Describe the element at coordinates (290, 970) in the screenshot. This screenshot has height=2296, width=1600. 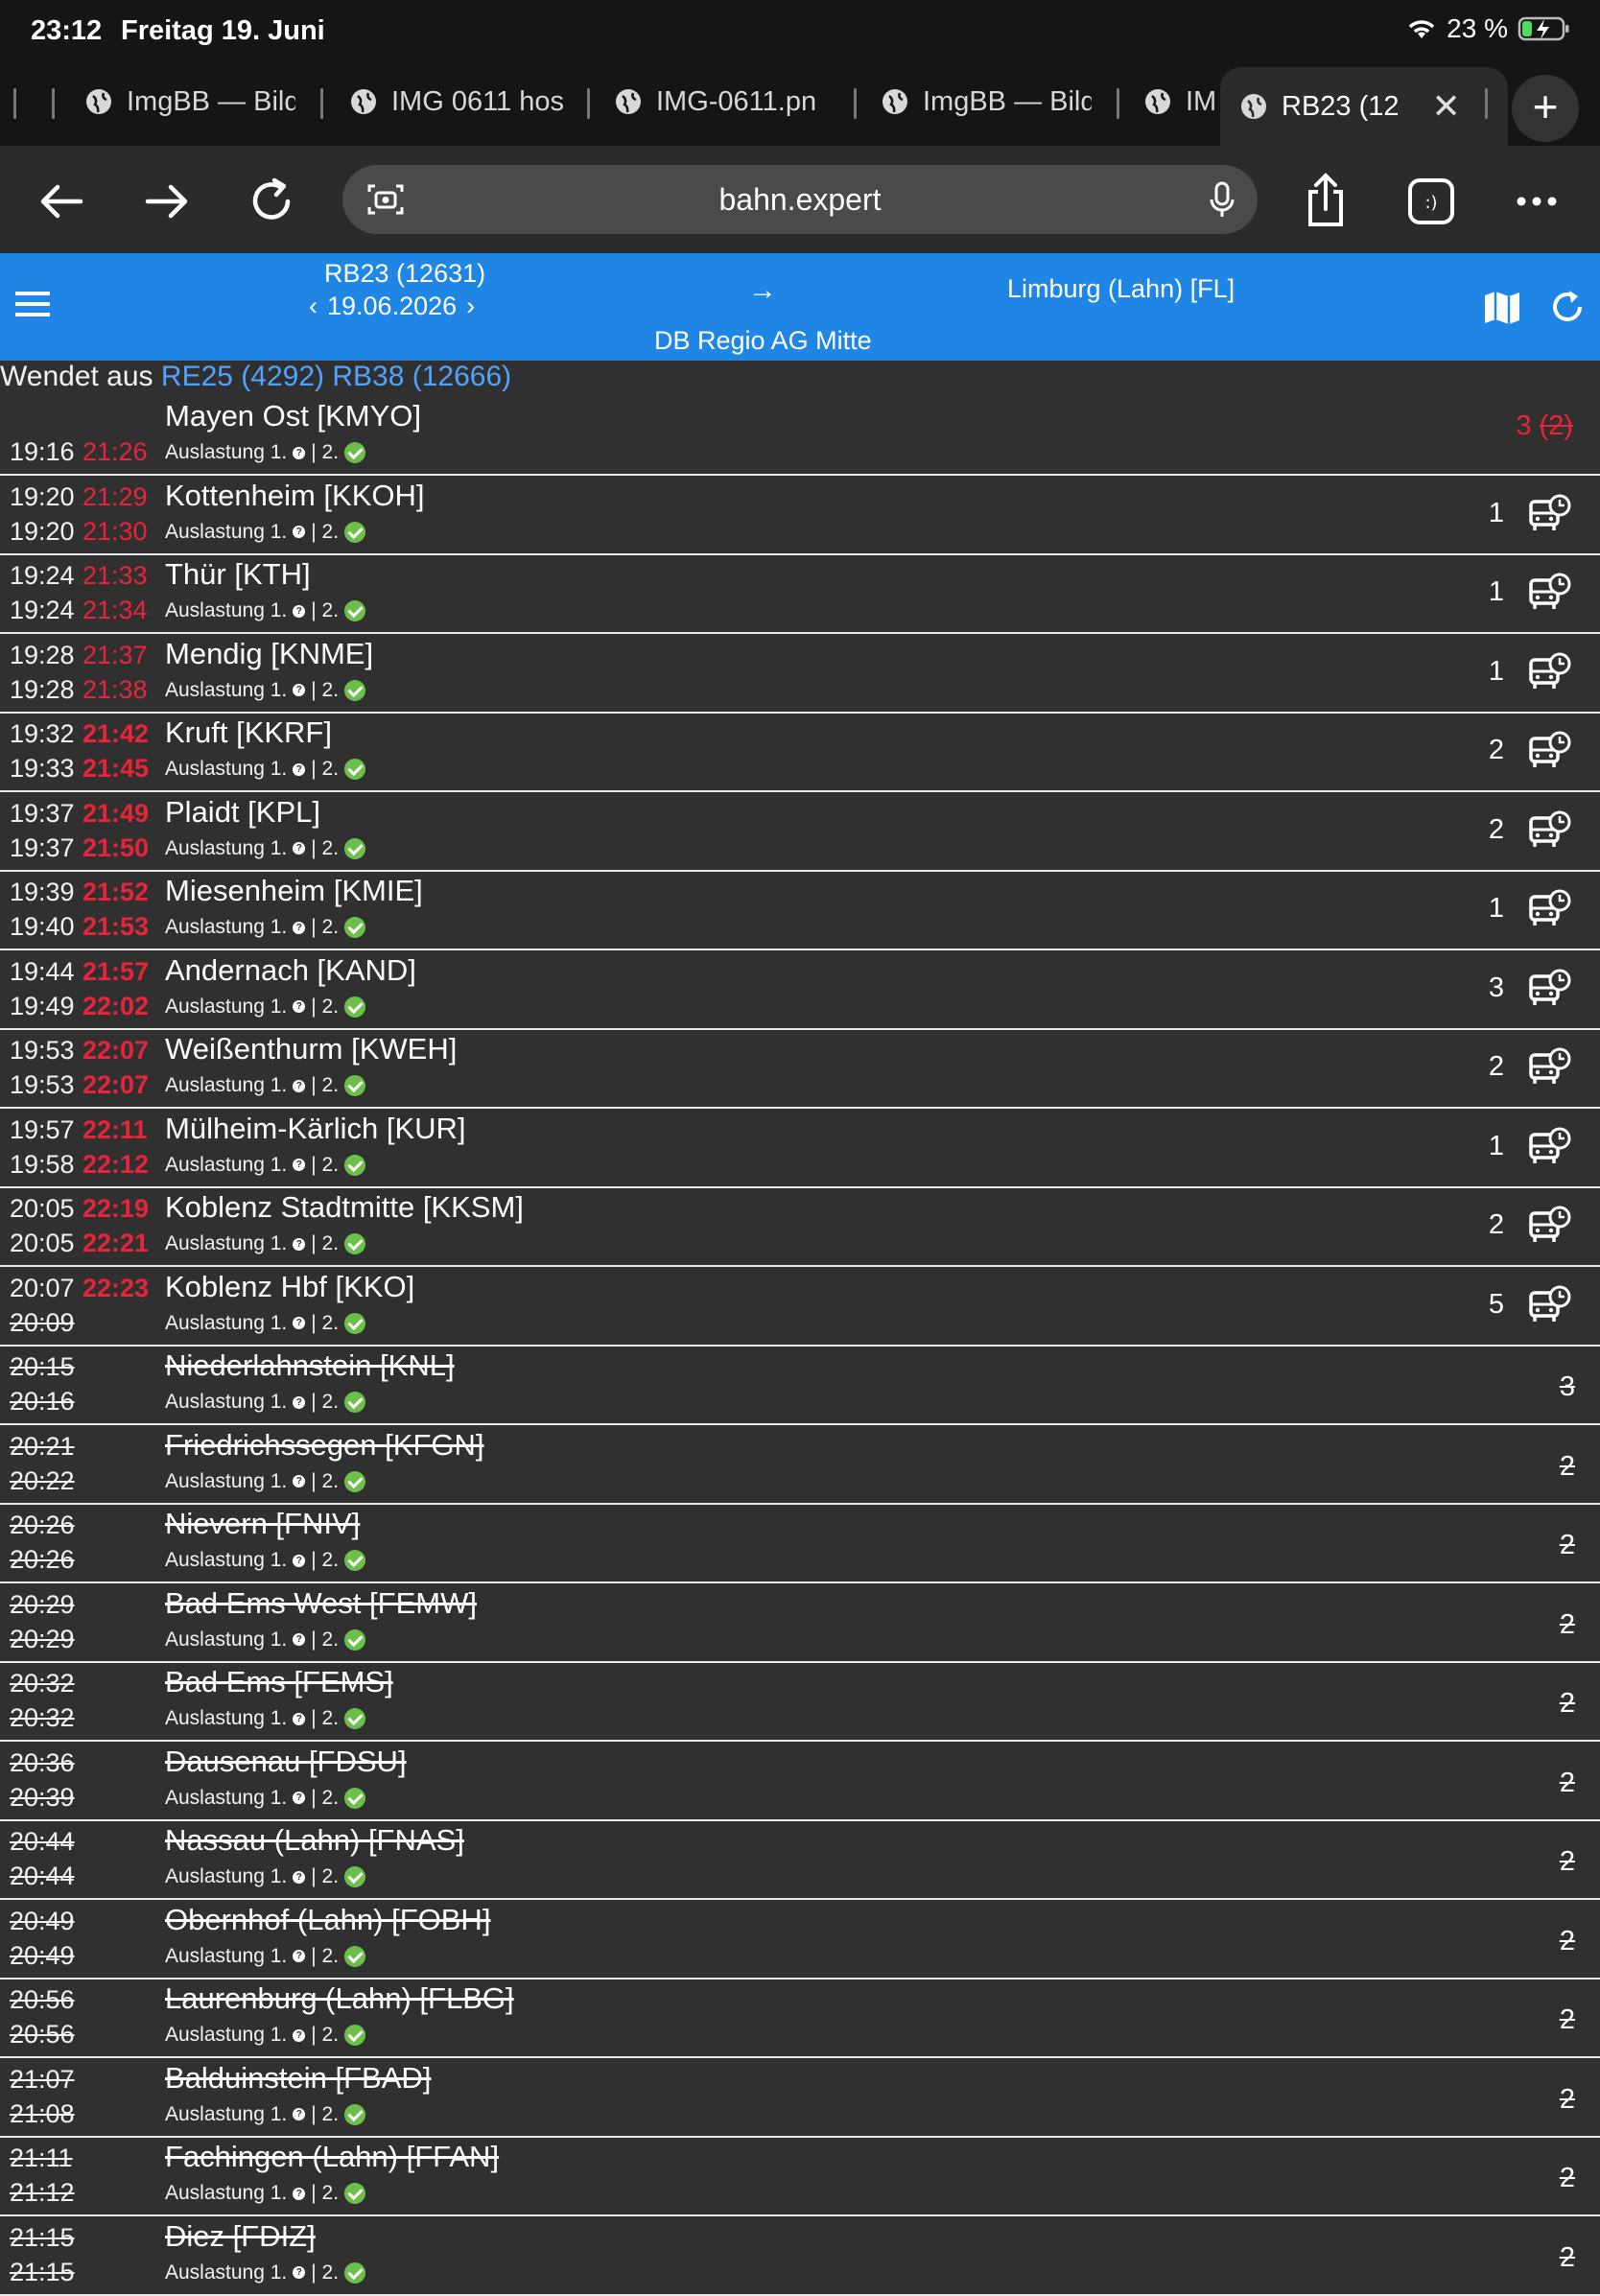
I see `station-name: Andernach [KAND]` at that location.